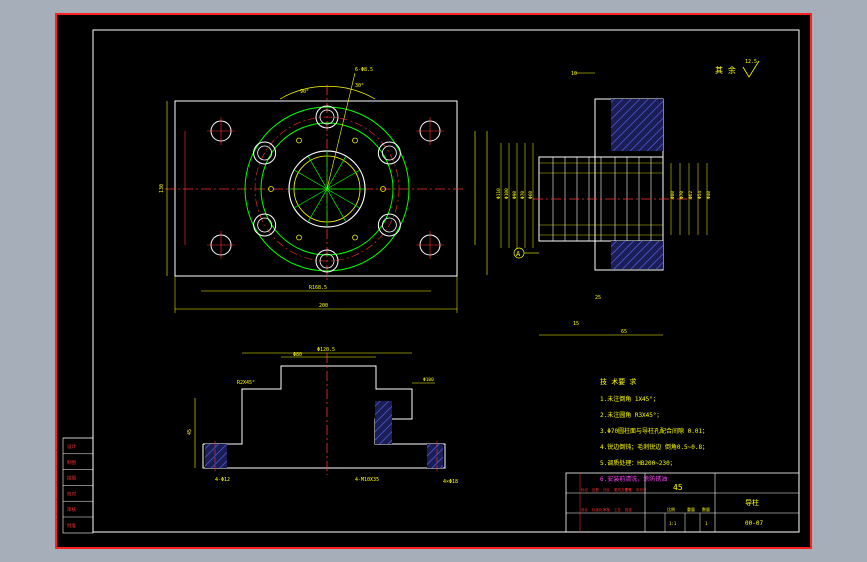 The image size is (867, 562). Describe the element at coordinates (614, 499) in the screenshot. I see `tb-revision-cells: 标记 处数 分区 更改文件号签名 年月日设计 标准化 审核 工艺 批准` at that location.